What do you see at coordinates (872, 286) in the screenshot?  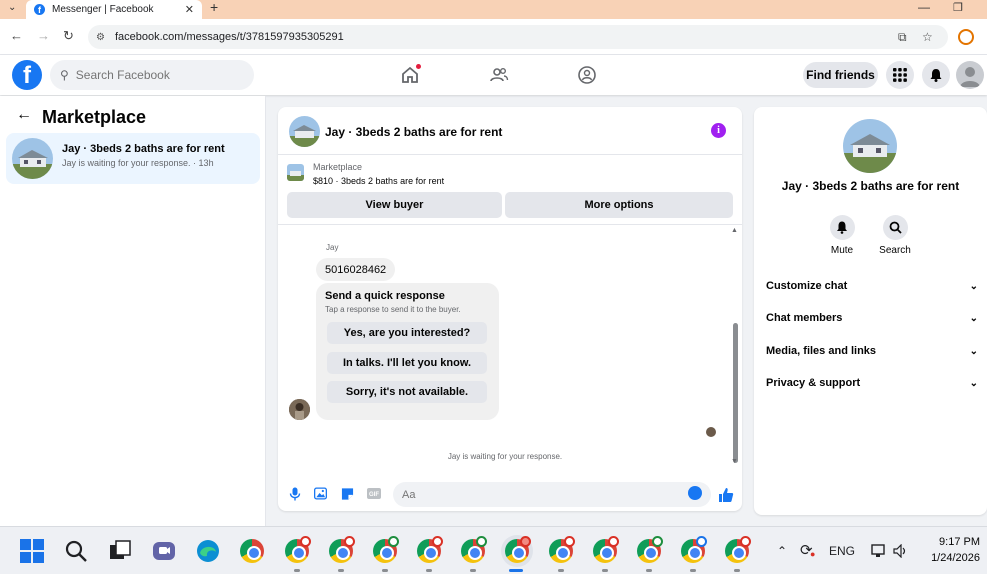 I see `customize-chat-row: Customize chat ⌄` at bounding box center [872, 286].